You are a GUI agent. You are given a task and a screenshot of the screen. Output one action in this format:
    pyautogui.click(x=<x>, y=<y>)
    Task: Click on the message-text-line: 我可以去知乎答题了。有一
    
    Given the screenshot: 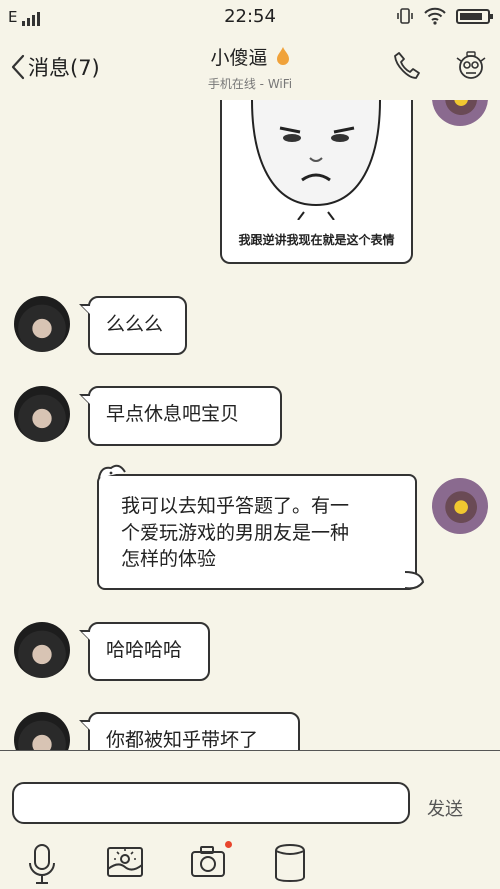 What is the action you would take?
    pyautogui.click(x=235, y=506)
    